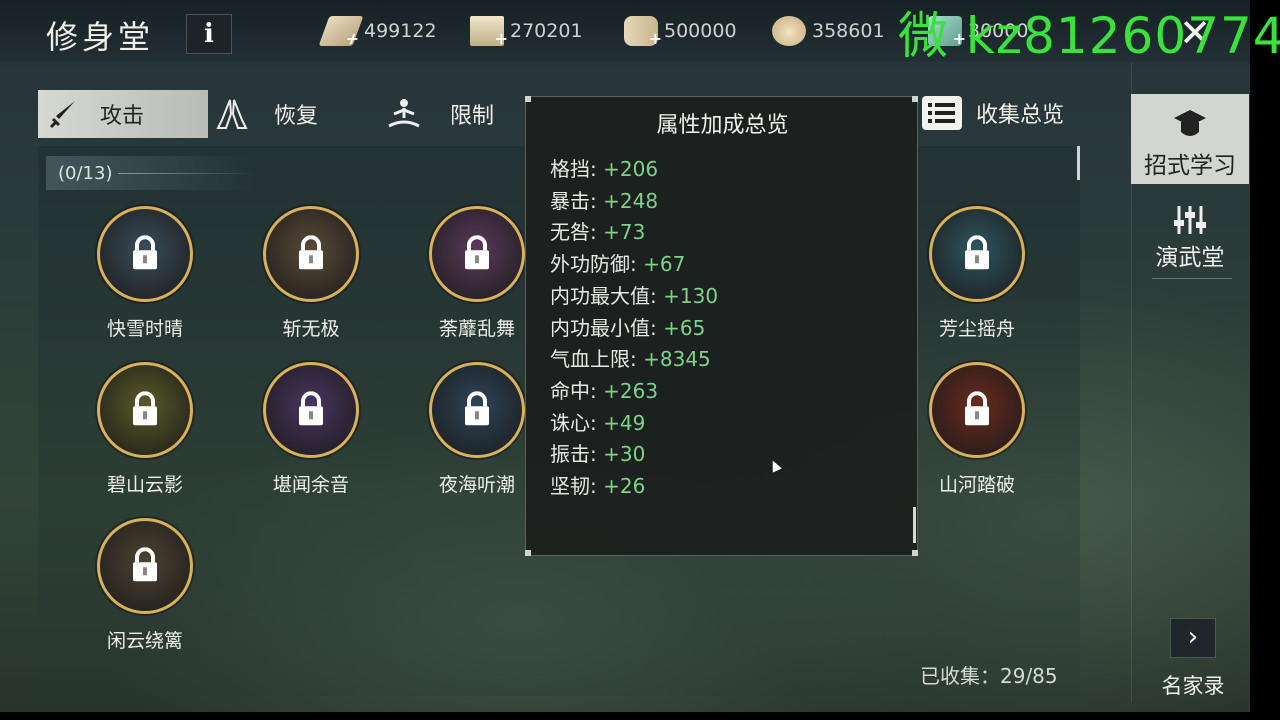 The image size is (1280, 720). What do you see at coordinates (789, 31) in the screenshot?
I see `bun-icon` at bounding box center [789, 31].